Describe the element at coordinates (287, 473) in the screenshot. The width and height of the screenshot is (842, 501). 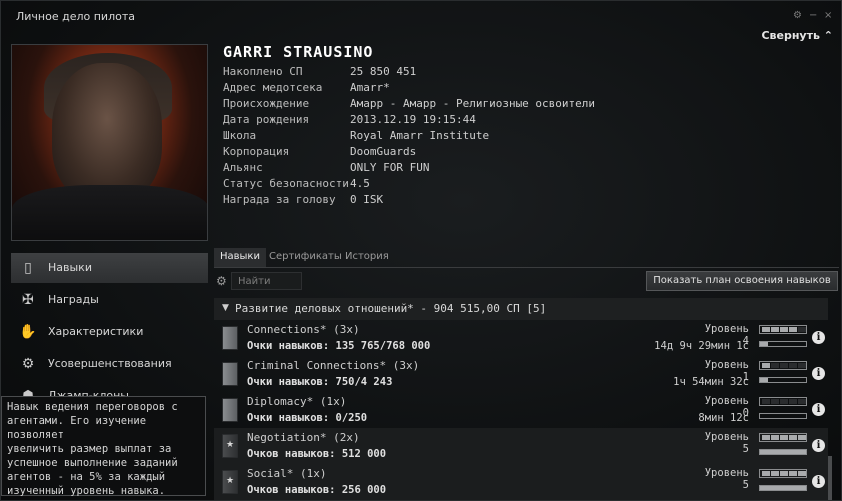
I see `skill-name: Social* (1x)` at that location.